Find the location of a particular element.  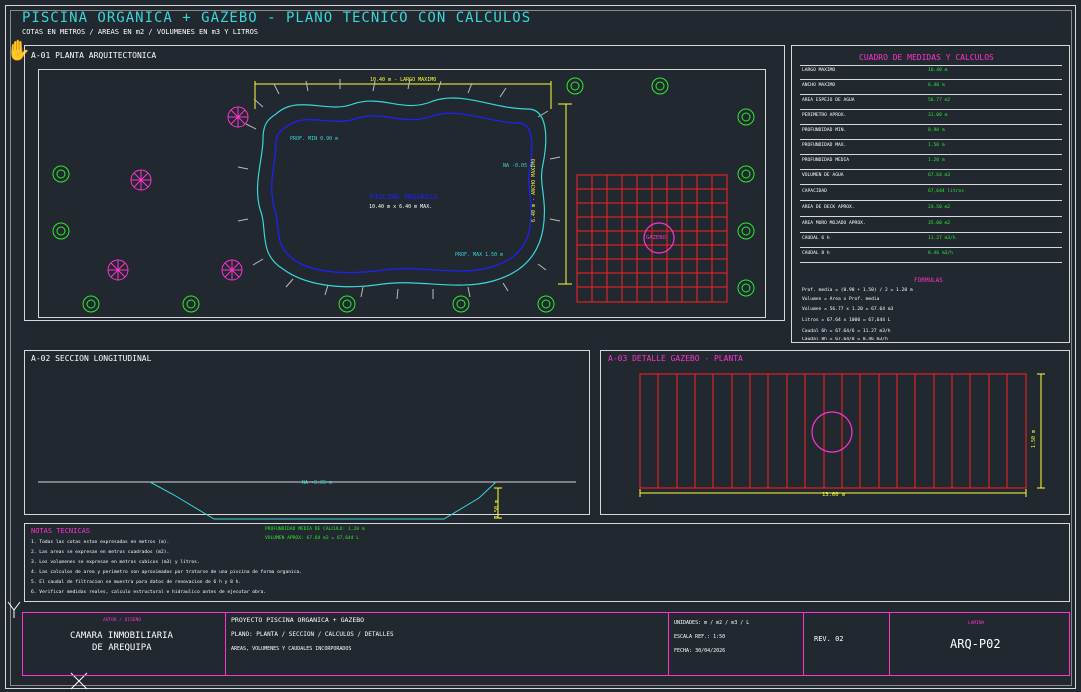

author-label: AUTOR / DISEÑO is located at coordinates (122, 620).